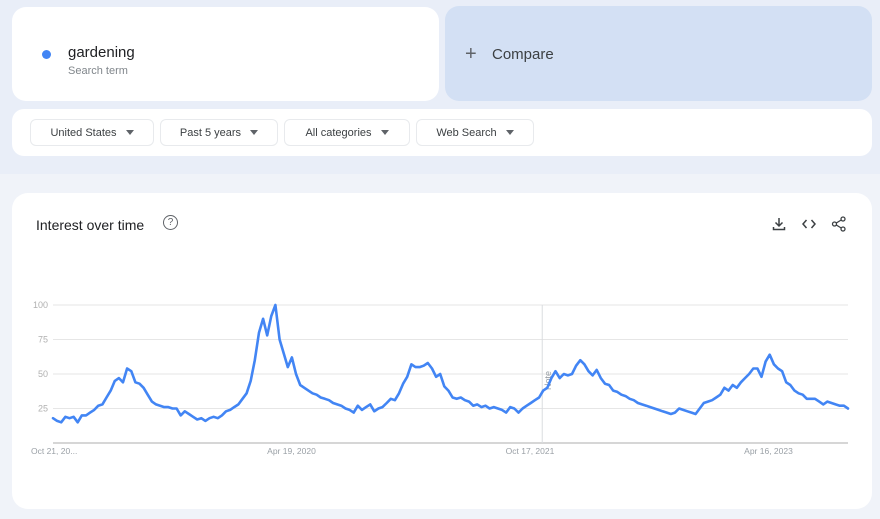 The width and height of the screenshot is (880, 519). I want to click on search-term-card: gardening Search term, so click(225, 54).